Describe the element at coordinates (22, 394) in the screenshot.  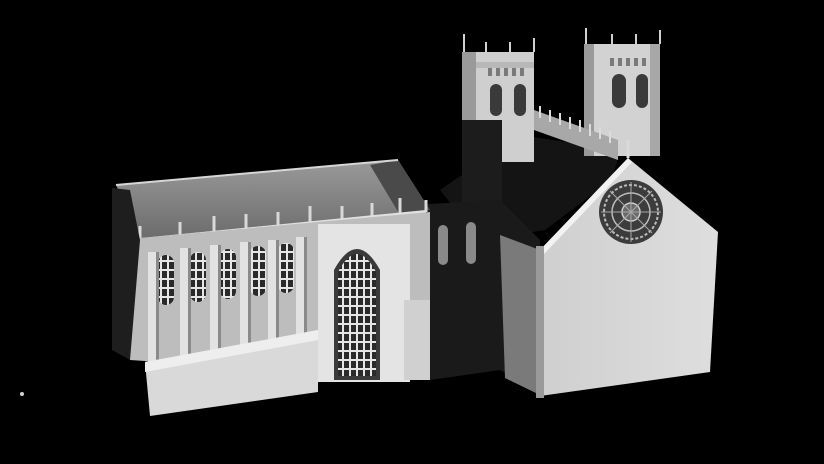
I see `stray-light` at that location.